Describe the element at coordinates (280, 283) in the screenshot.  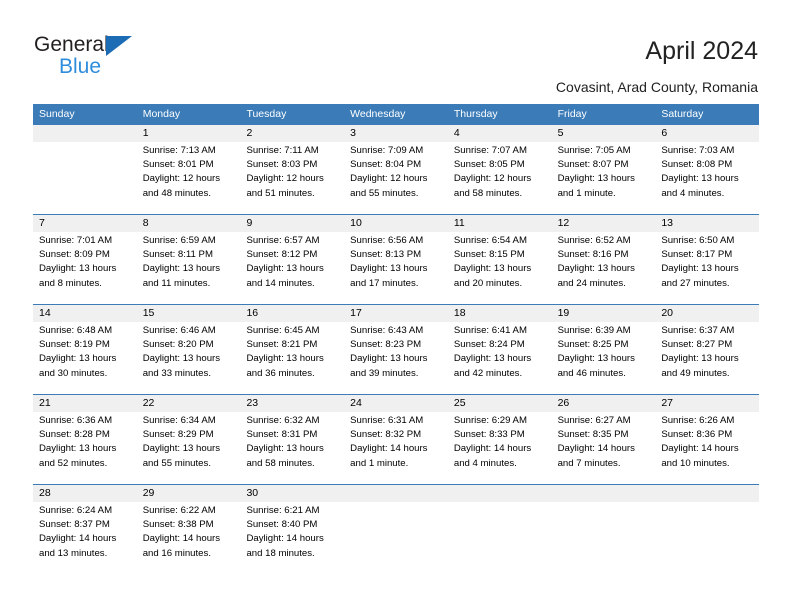
I see `daylight-text-line2: and 14 minutes.` at that location.